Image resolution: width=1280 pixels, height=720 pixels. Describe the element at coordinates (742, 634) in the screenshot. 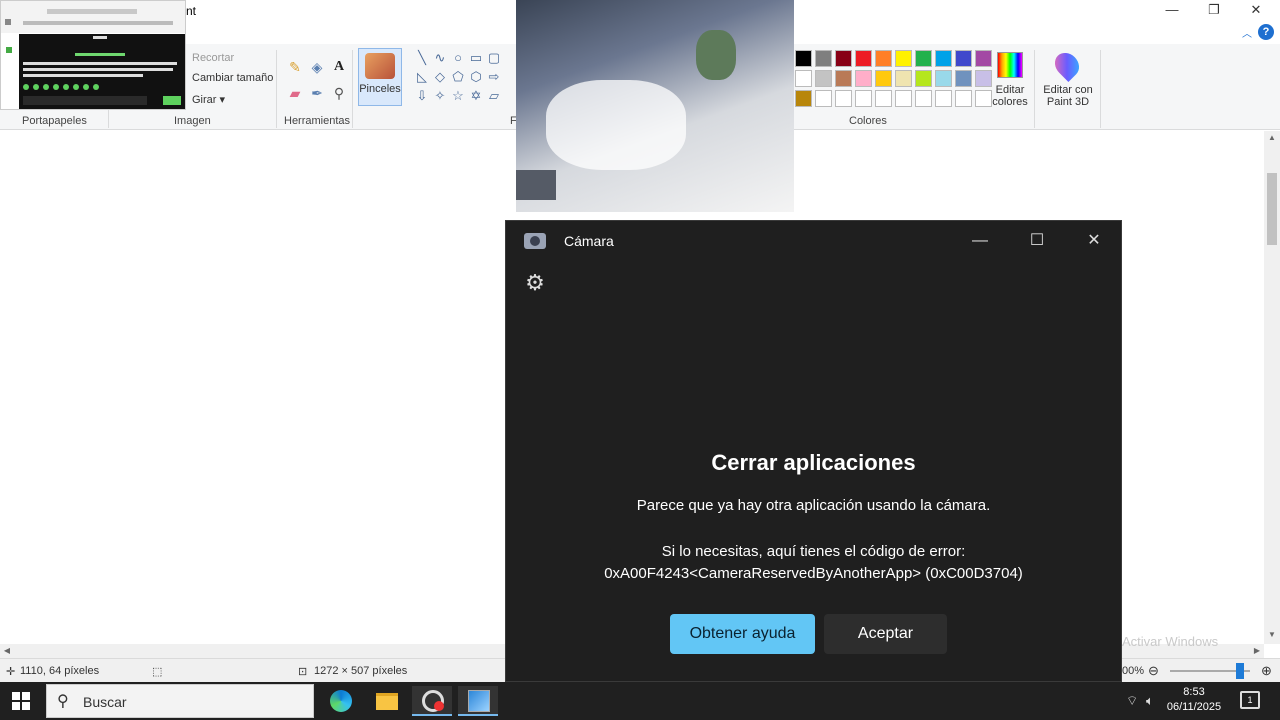

I see `get-help-button: Obtener ayuda` at that location.